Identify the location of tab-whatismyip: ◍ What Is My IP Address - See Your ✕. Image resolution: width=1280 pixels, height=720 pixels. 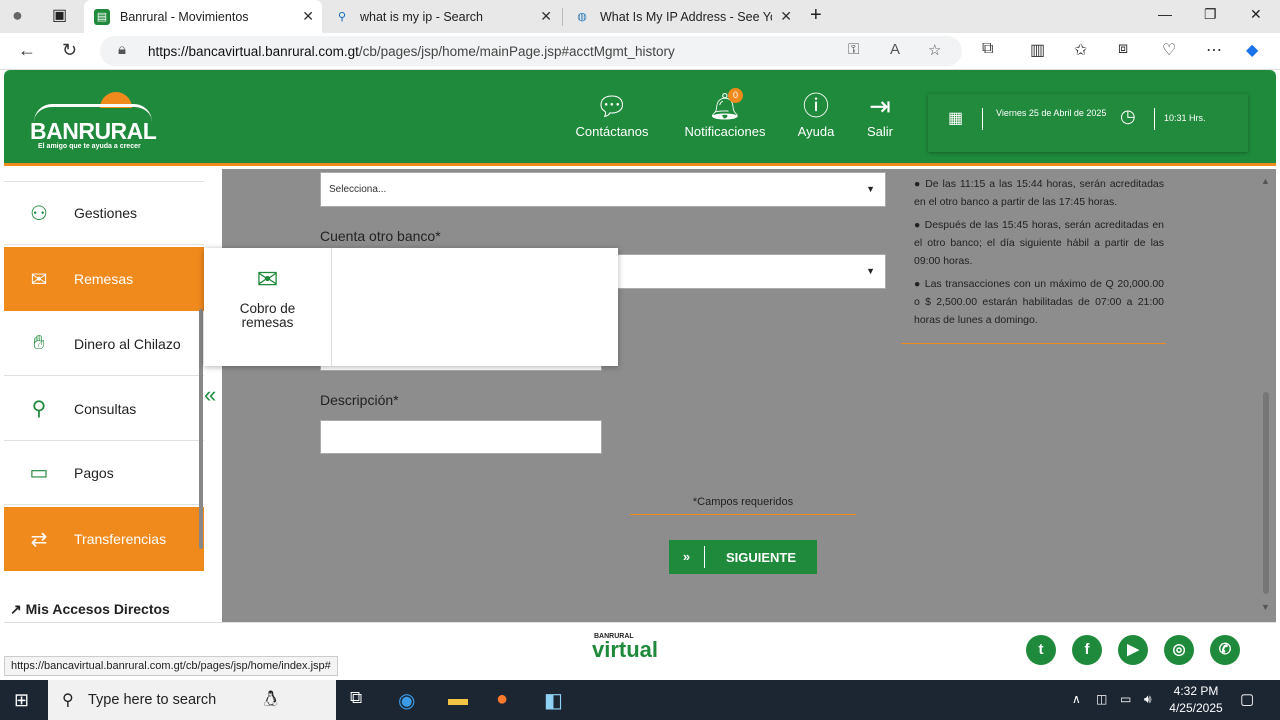
(682, 16).